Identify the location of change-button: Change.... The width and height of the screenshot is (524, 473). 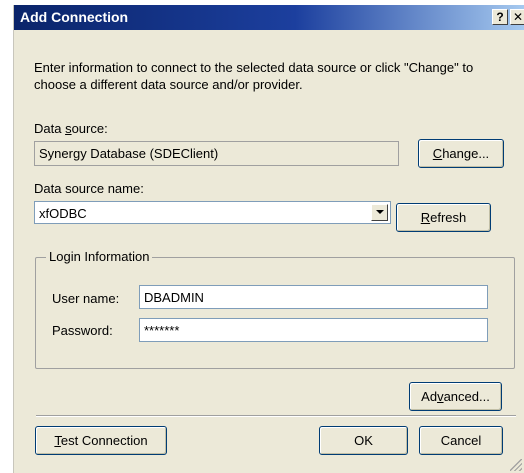
(461, 153).